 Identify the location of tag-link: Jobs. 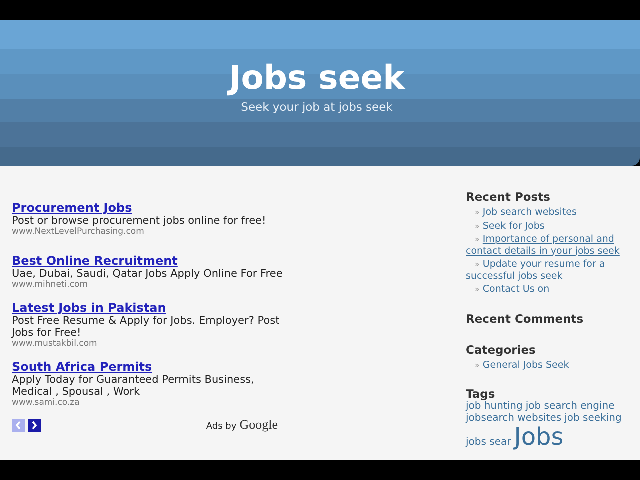
(539, 437).